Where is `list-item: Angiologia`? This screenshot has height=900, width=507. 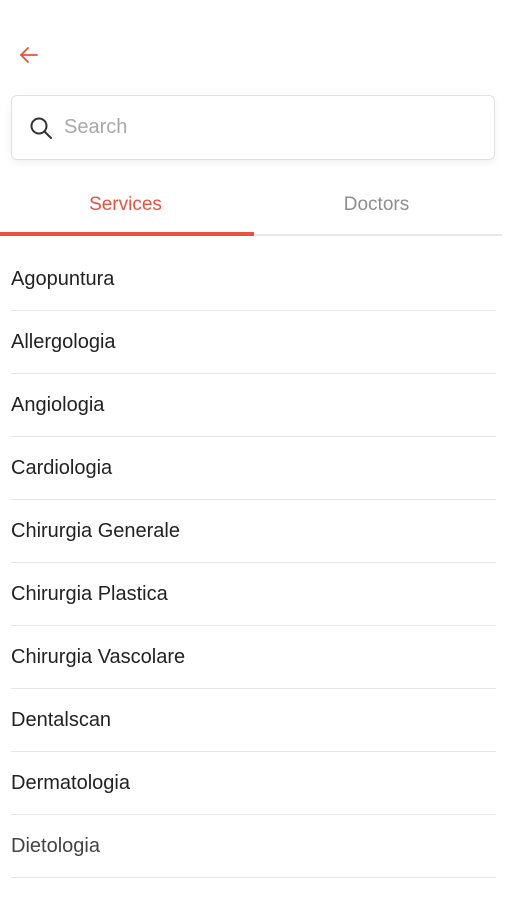 list-item: Angiologia is located at coordinates (253, 405).